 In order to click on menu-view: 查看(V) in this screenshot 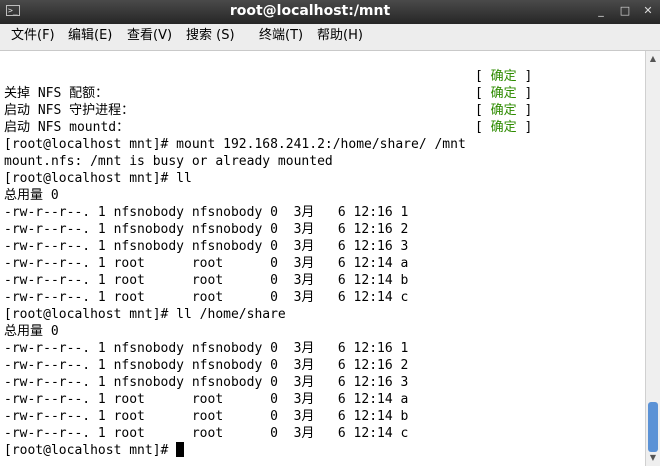, I will do `click(149, 36)`.